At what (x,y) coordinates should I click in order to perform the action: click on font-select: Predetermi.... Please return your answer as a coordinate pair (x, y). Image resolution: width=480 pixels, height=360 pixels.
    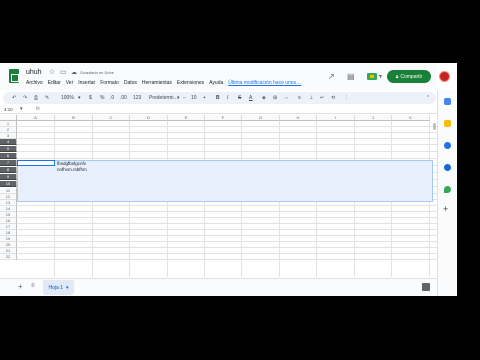
    Looking at the image, I should click on (163, 98).